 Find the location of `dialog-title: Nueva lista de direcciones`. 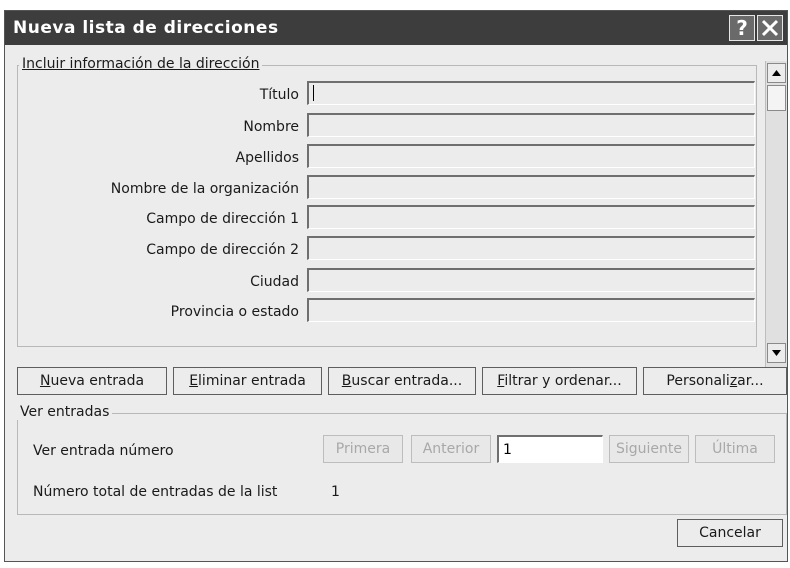

dialog-title: Nueva lista de direcciones is located at coordinates (146, 28).